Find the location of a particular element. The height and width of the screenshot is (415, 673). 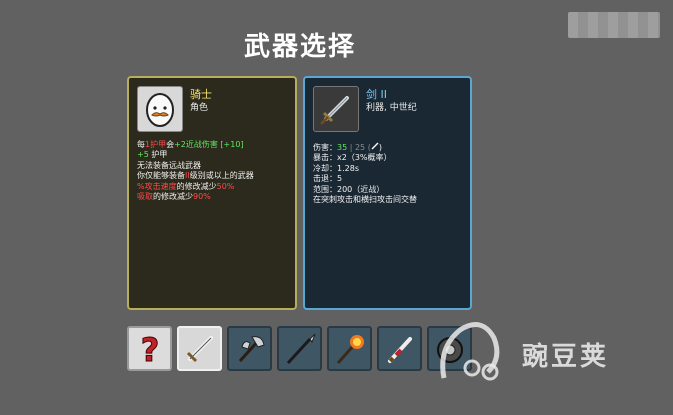

desc-line-4: 你仅能够装备II级别或以上的武器 is located at coordinates (195, 176).